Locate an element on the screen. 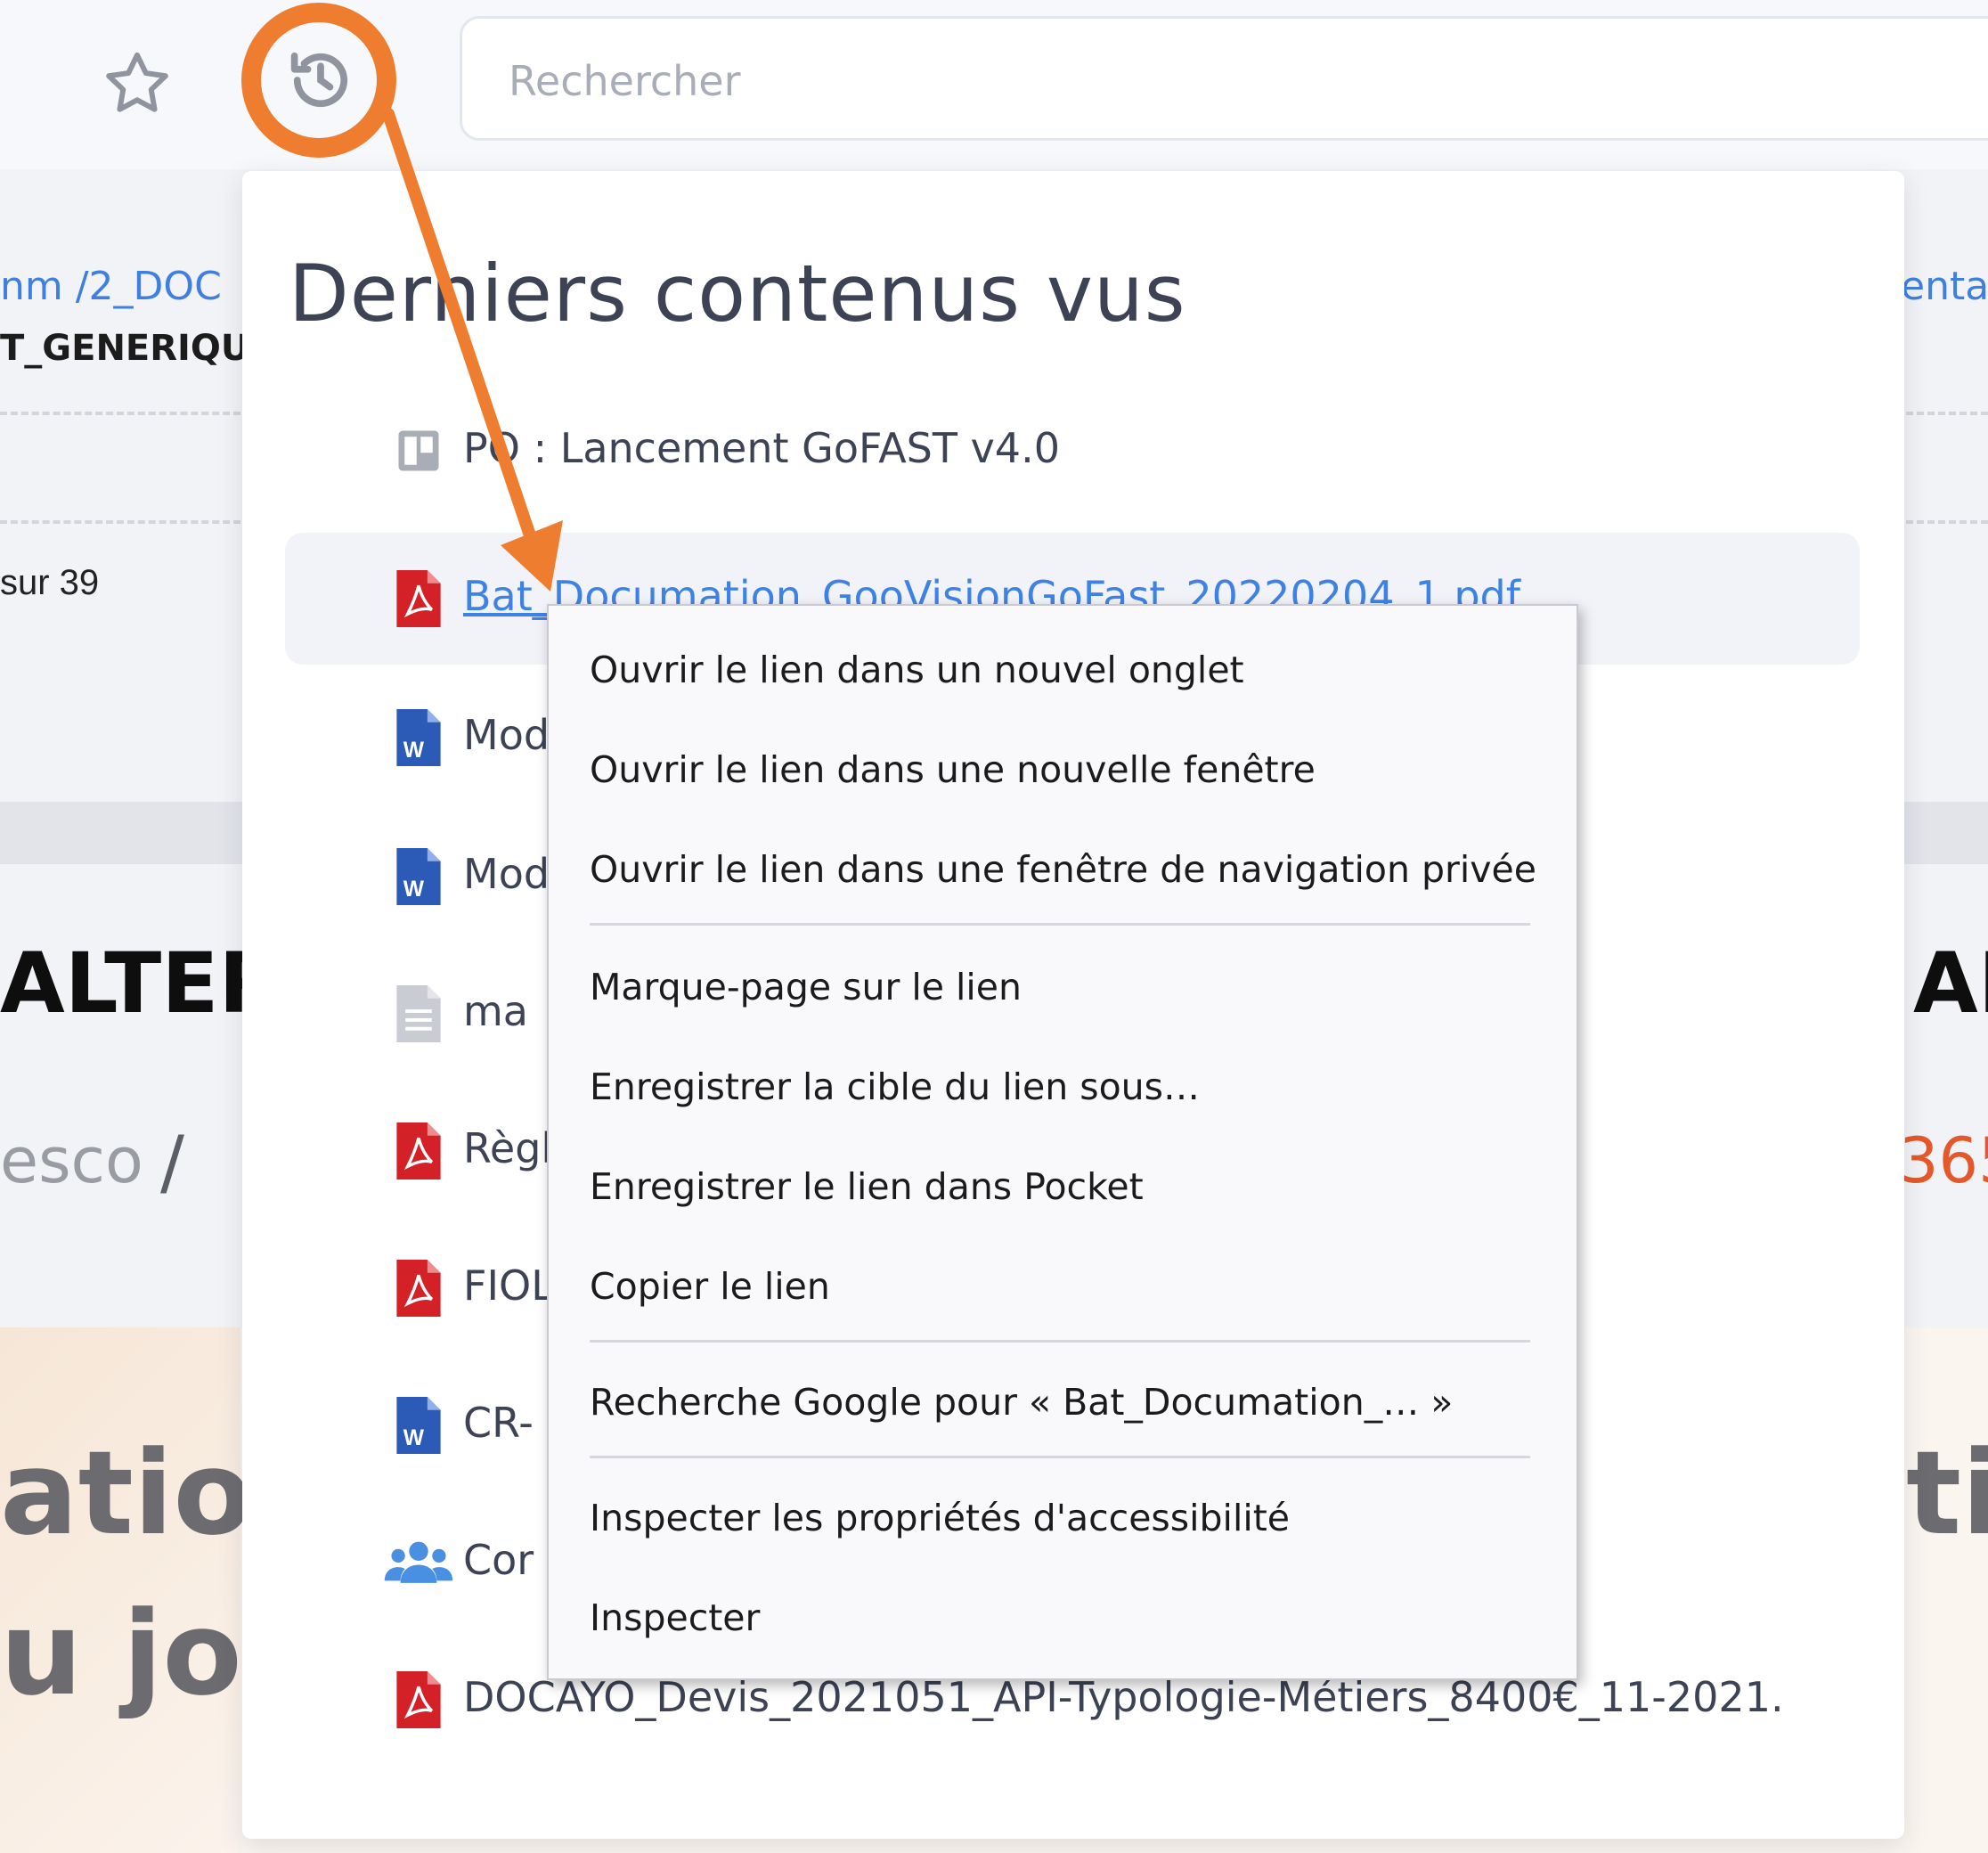 This screenshot has width=1988, height=1853. background-365-text: 365 is located at coordinates (1944, 1160).